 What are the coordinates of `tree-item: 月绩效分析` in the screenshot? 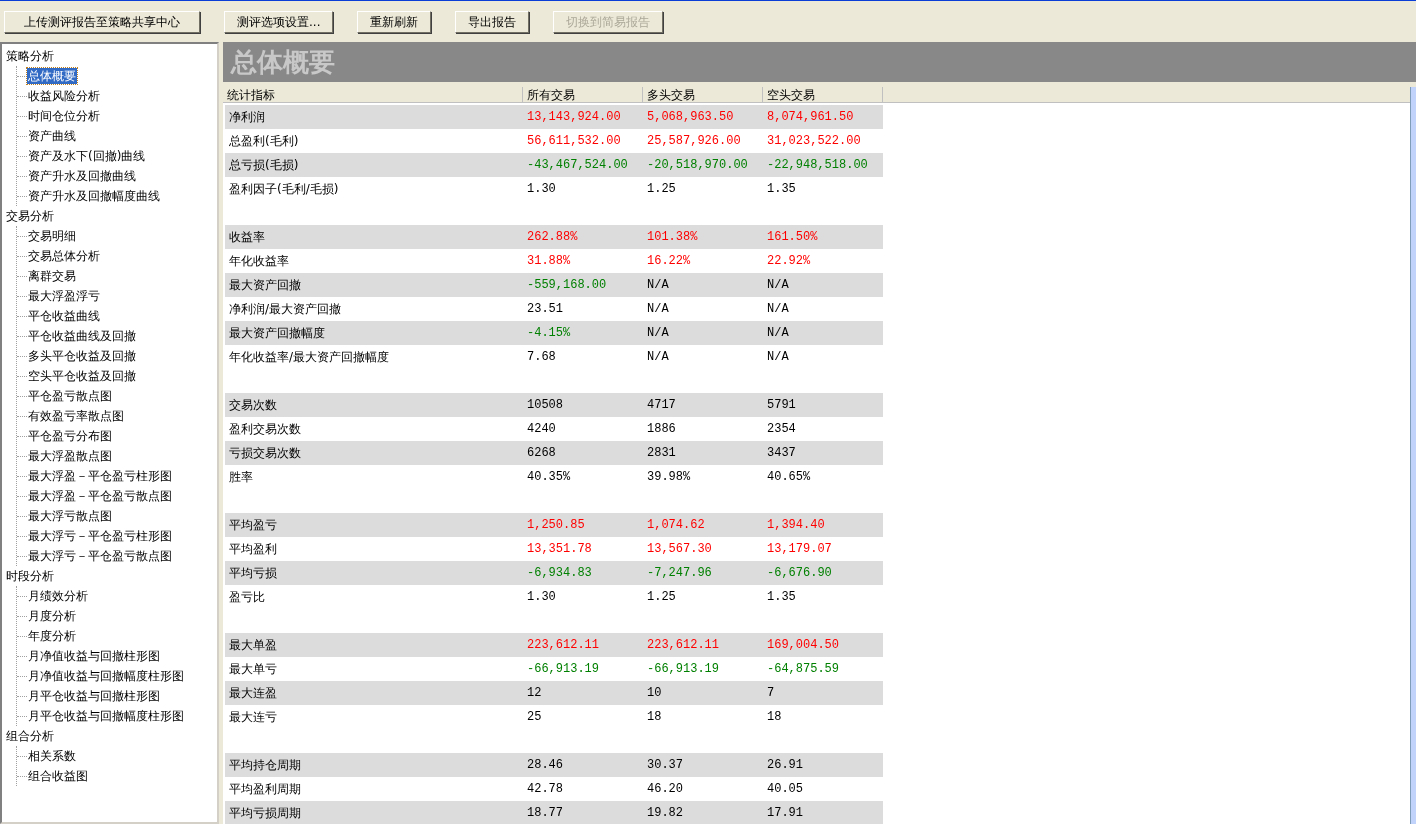 It's located at (58, 596).